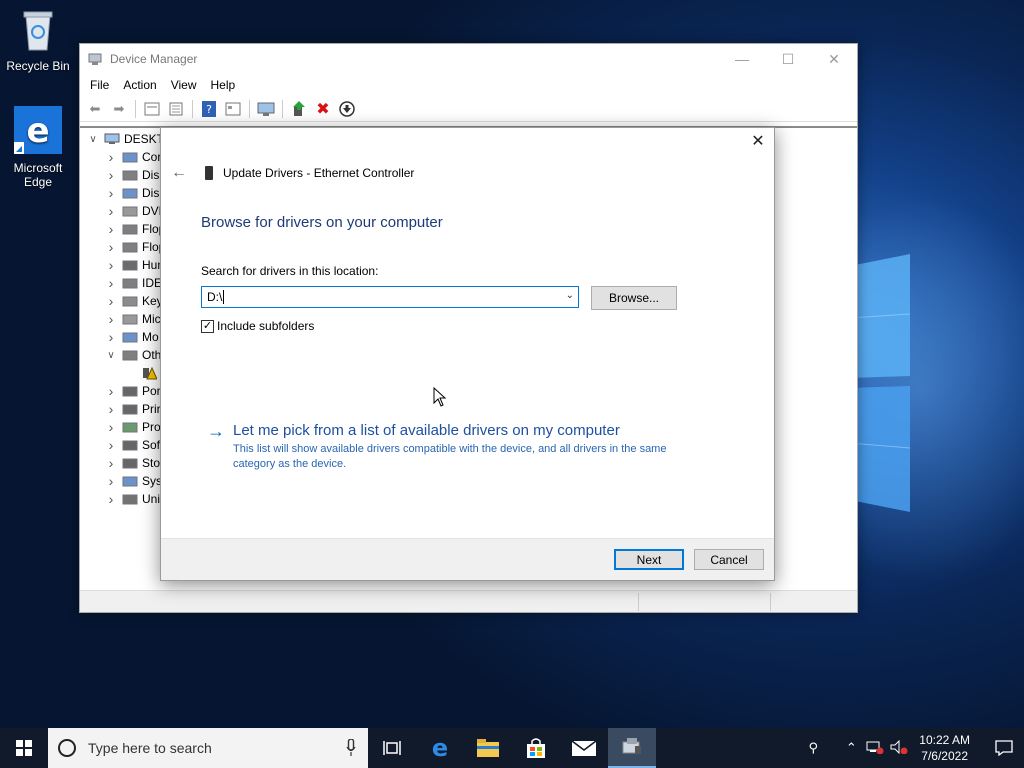 Image resolution: width=1024 pixels, height=768 pixels. Describe the element at coordinates (899, 748) in the screenshot. I see `volume-muted-icon` at that location.